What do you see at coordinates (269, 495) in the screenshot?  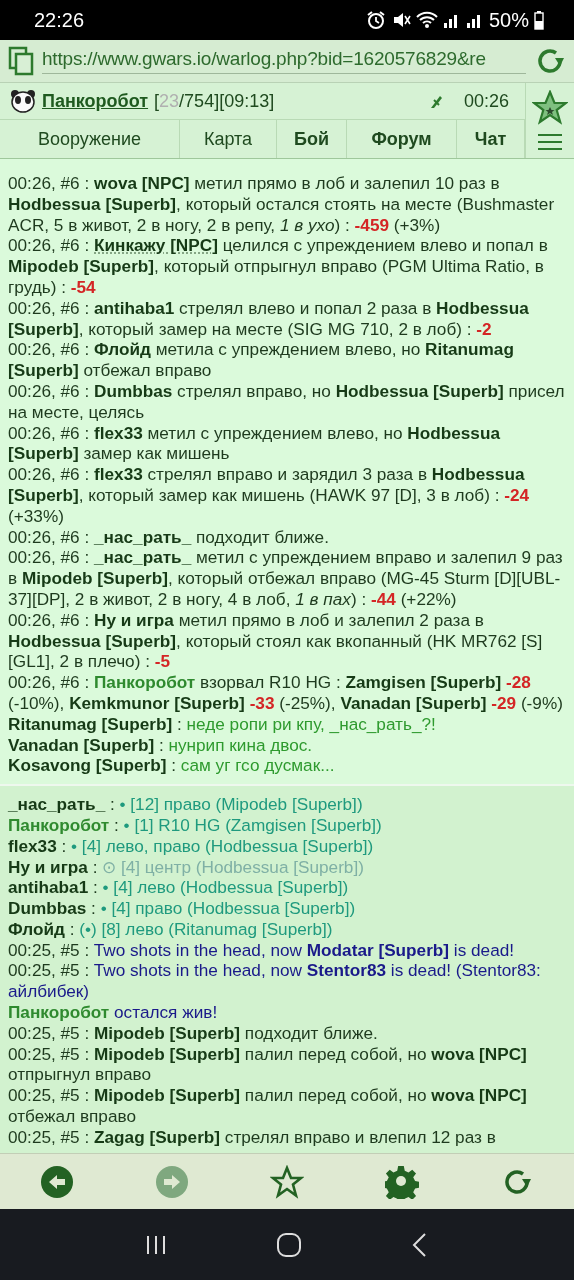 I see `log-entry: 00:26, #6 : flex33 стрелял вправо и зарядил 3 раза в Hodbessua [Superb], который замер как мишень (HAWK 97 [D], 3 в лоб) : -24 (+33%)` at bounding box center [269, 495].